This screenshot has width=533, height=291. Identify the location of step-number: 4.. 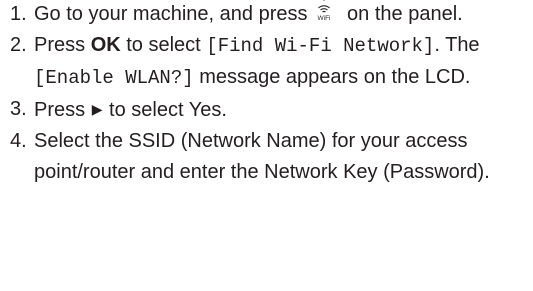
(18, 141).